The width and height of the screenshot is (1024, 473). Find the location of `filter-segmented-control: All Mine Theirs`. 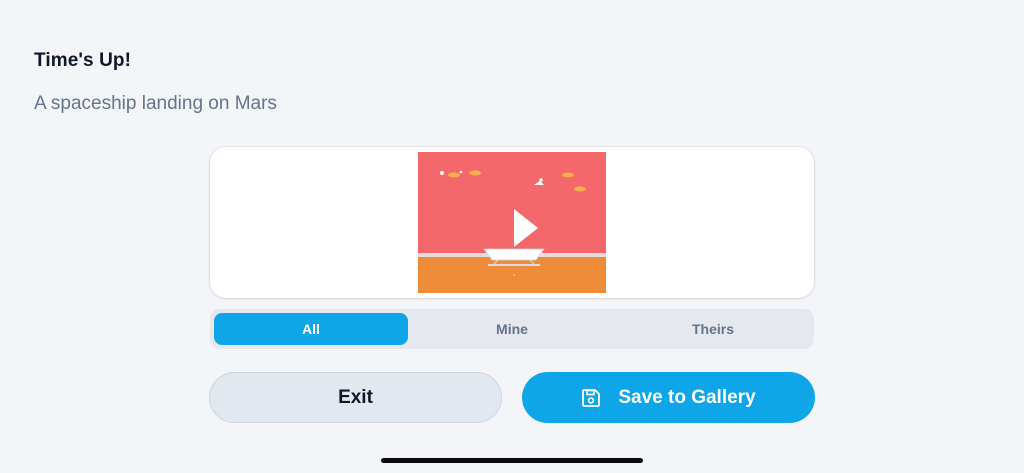

filter-segmented-control: All Mine Theirs is located at coordinates (512, 329).